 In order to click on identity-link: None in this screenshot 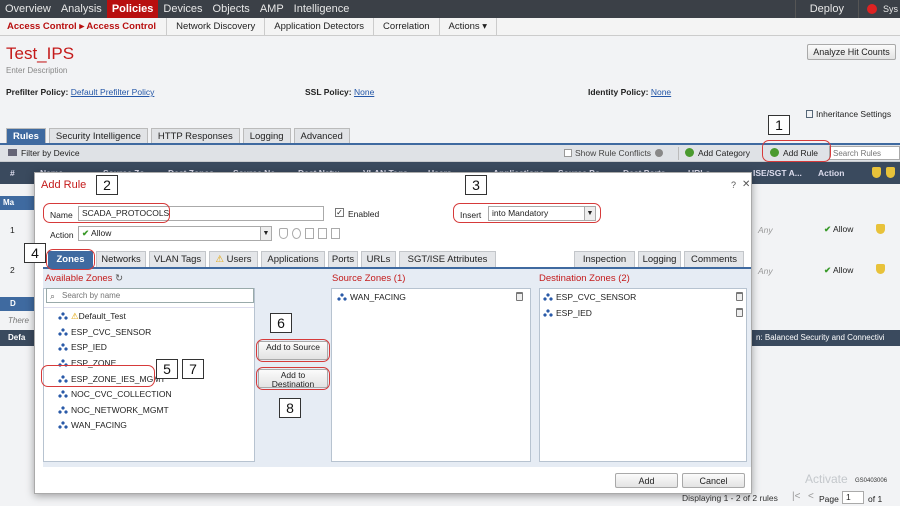, I will do `click(661, 92)`.